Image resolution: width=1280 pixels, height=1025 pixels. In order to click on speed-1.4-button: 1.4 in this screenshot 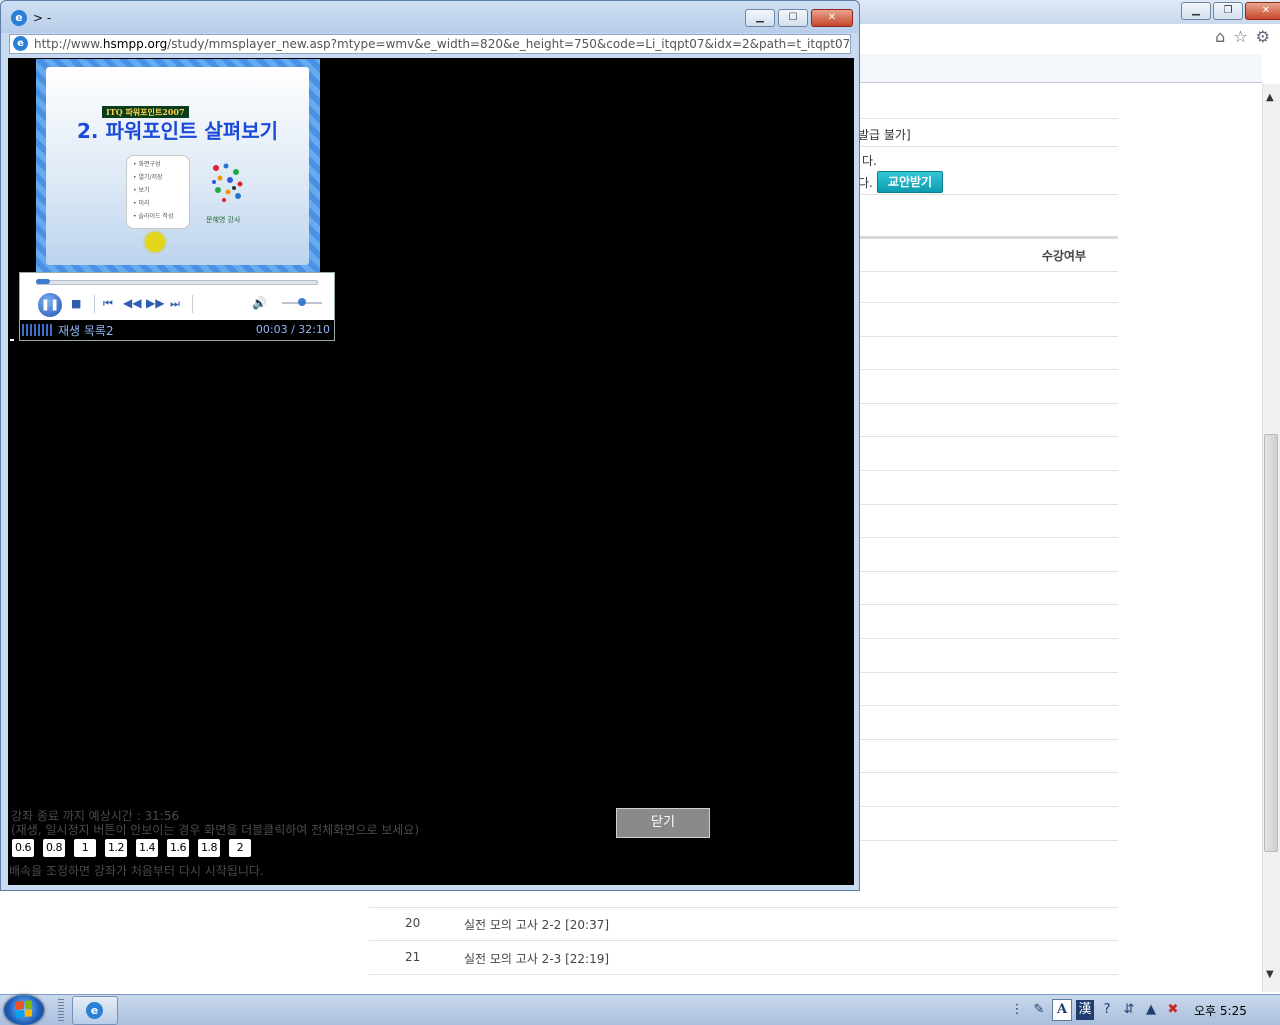, I will do `click(147, 848)`.